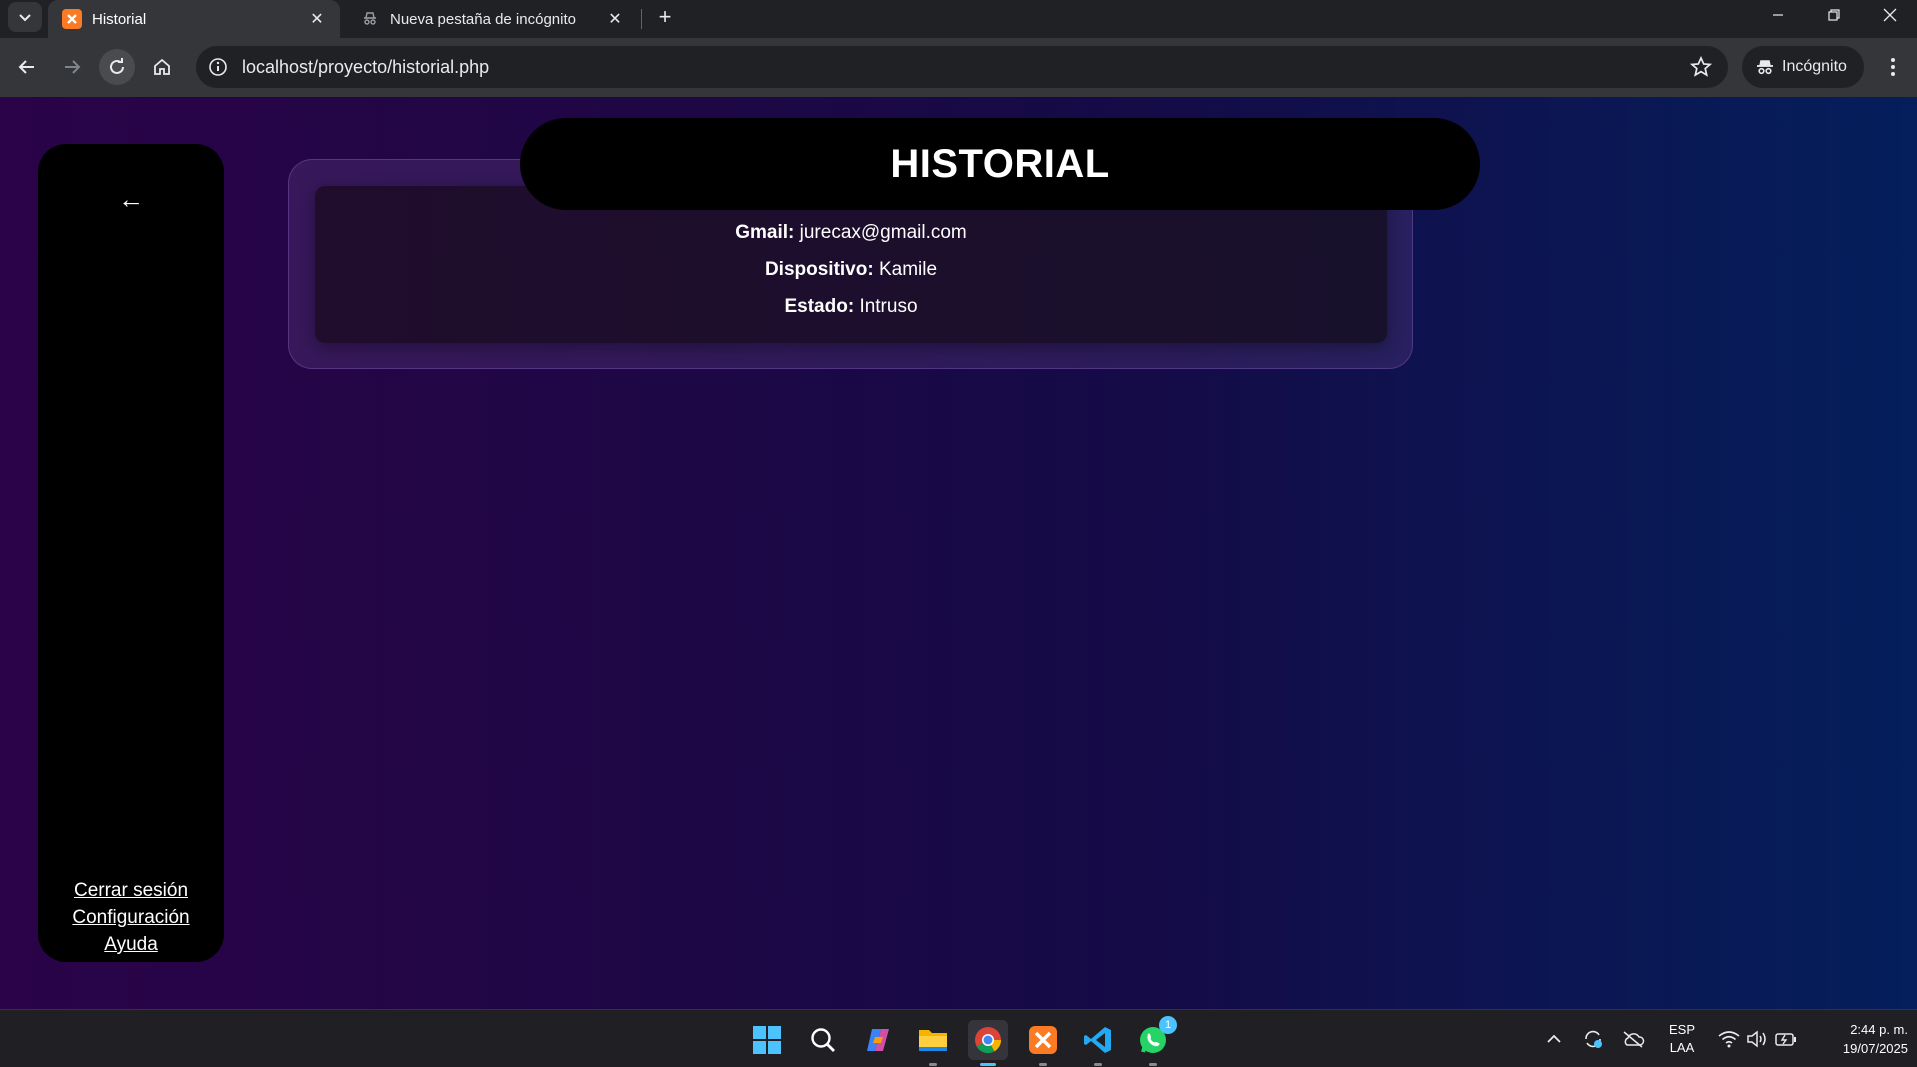 The height and width of the screenshot is (1067, 1917). I want to click on battery-tray-icon, so click(1786, 1038).